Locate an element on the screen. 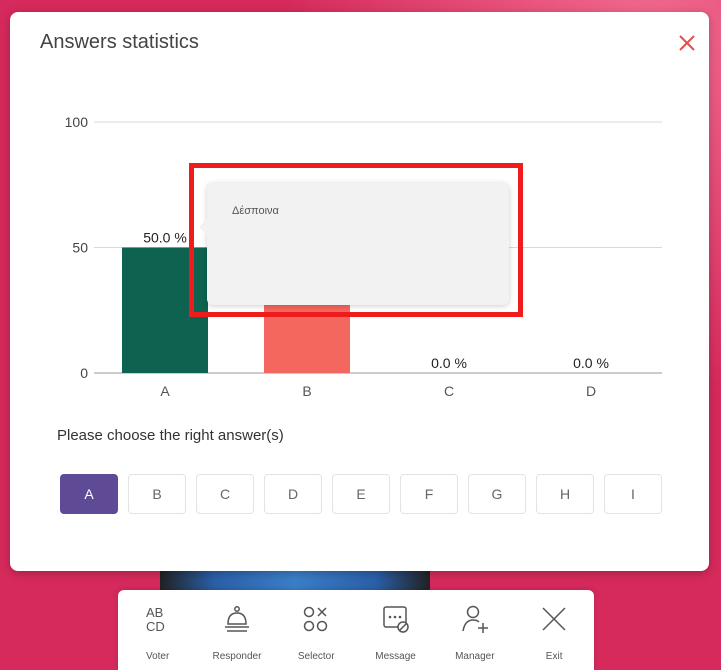  x-tick-label: D is located at coordinates (591, 391).